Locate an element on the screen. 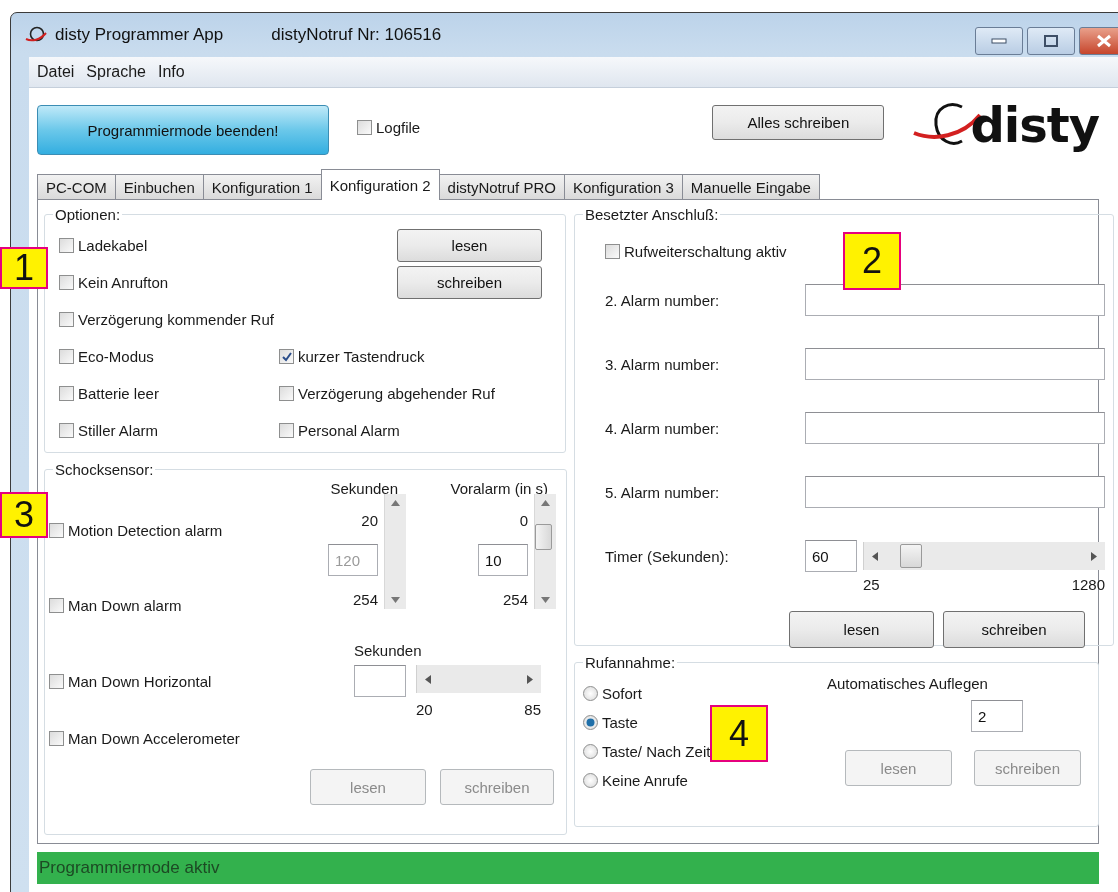  group-title: Besetzter Anschluß: is located at coordinates (652, 214).